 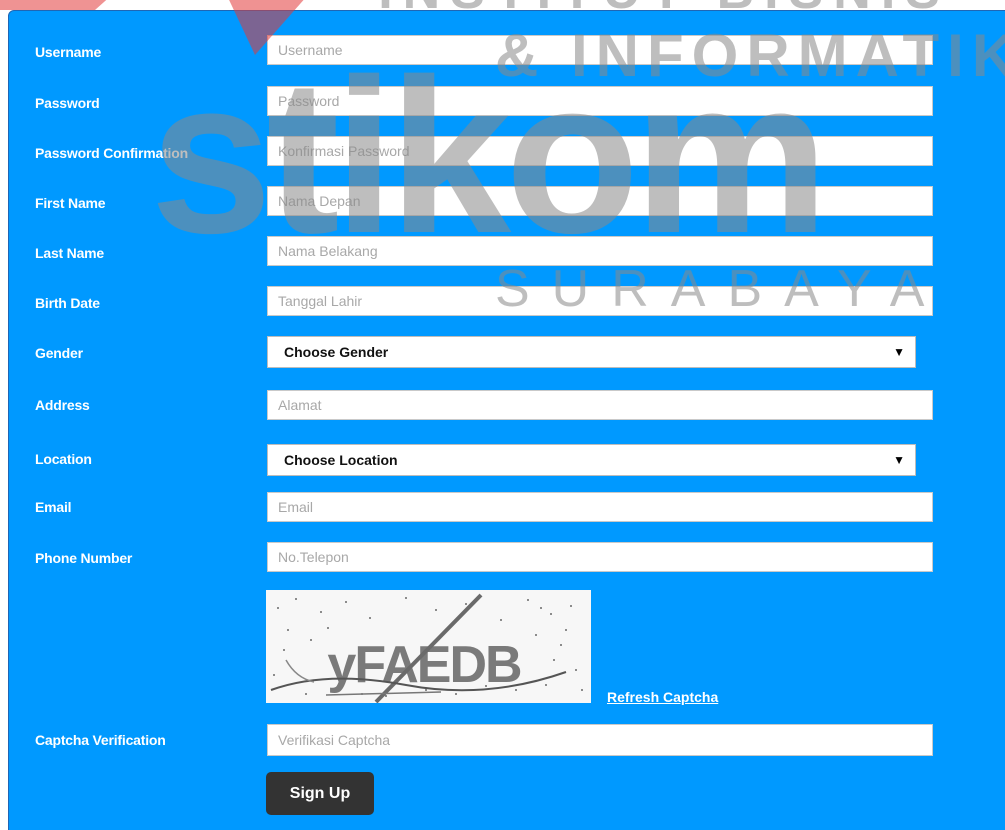 I want to click on captcha-text: yFAEDB, so click(x=424, y=665).